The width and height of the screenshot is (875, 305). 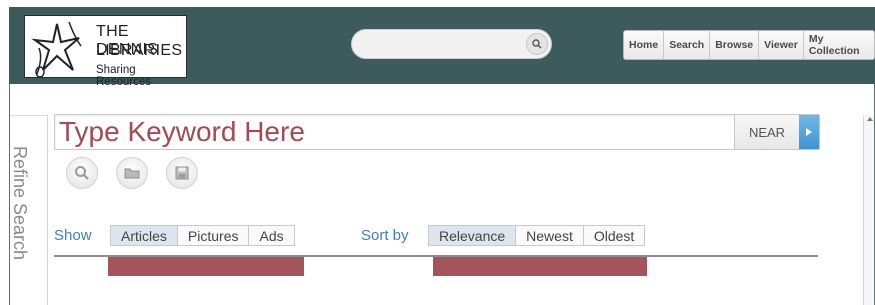 What do you see at coordinates (206, 266) in the screenshot?
I see `redacted-bar-show` at bounding box center [206, 266].